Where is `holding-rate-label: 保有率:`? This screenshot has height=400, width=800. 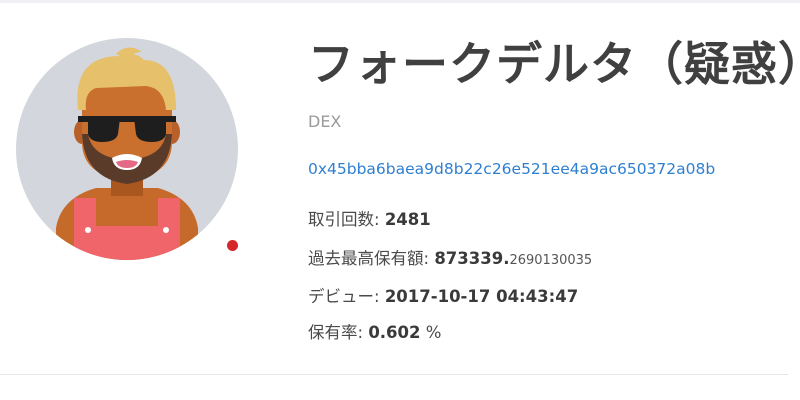
holding-rate-label: 保有率: is located at coordinates (336, 332).